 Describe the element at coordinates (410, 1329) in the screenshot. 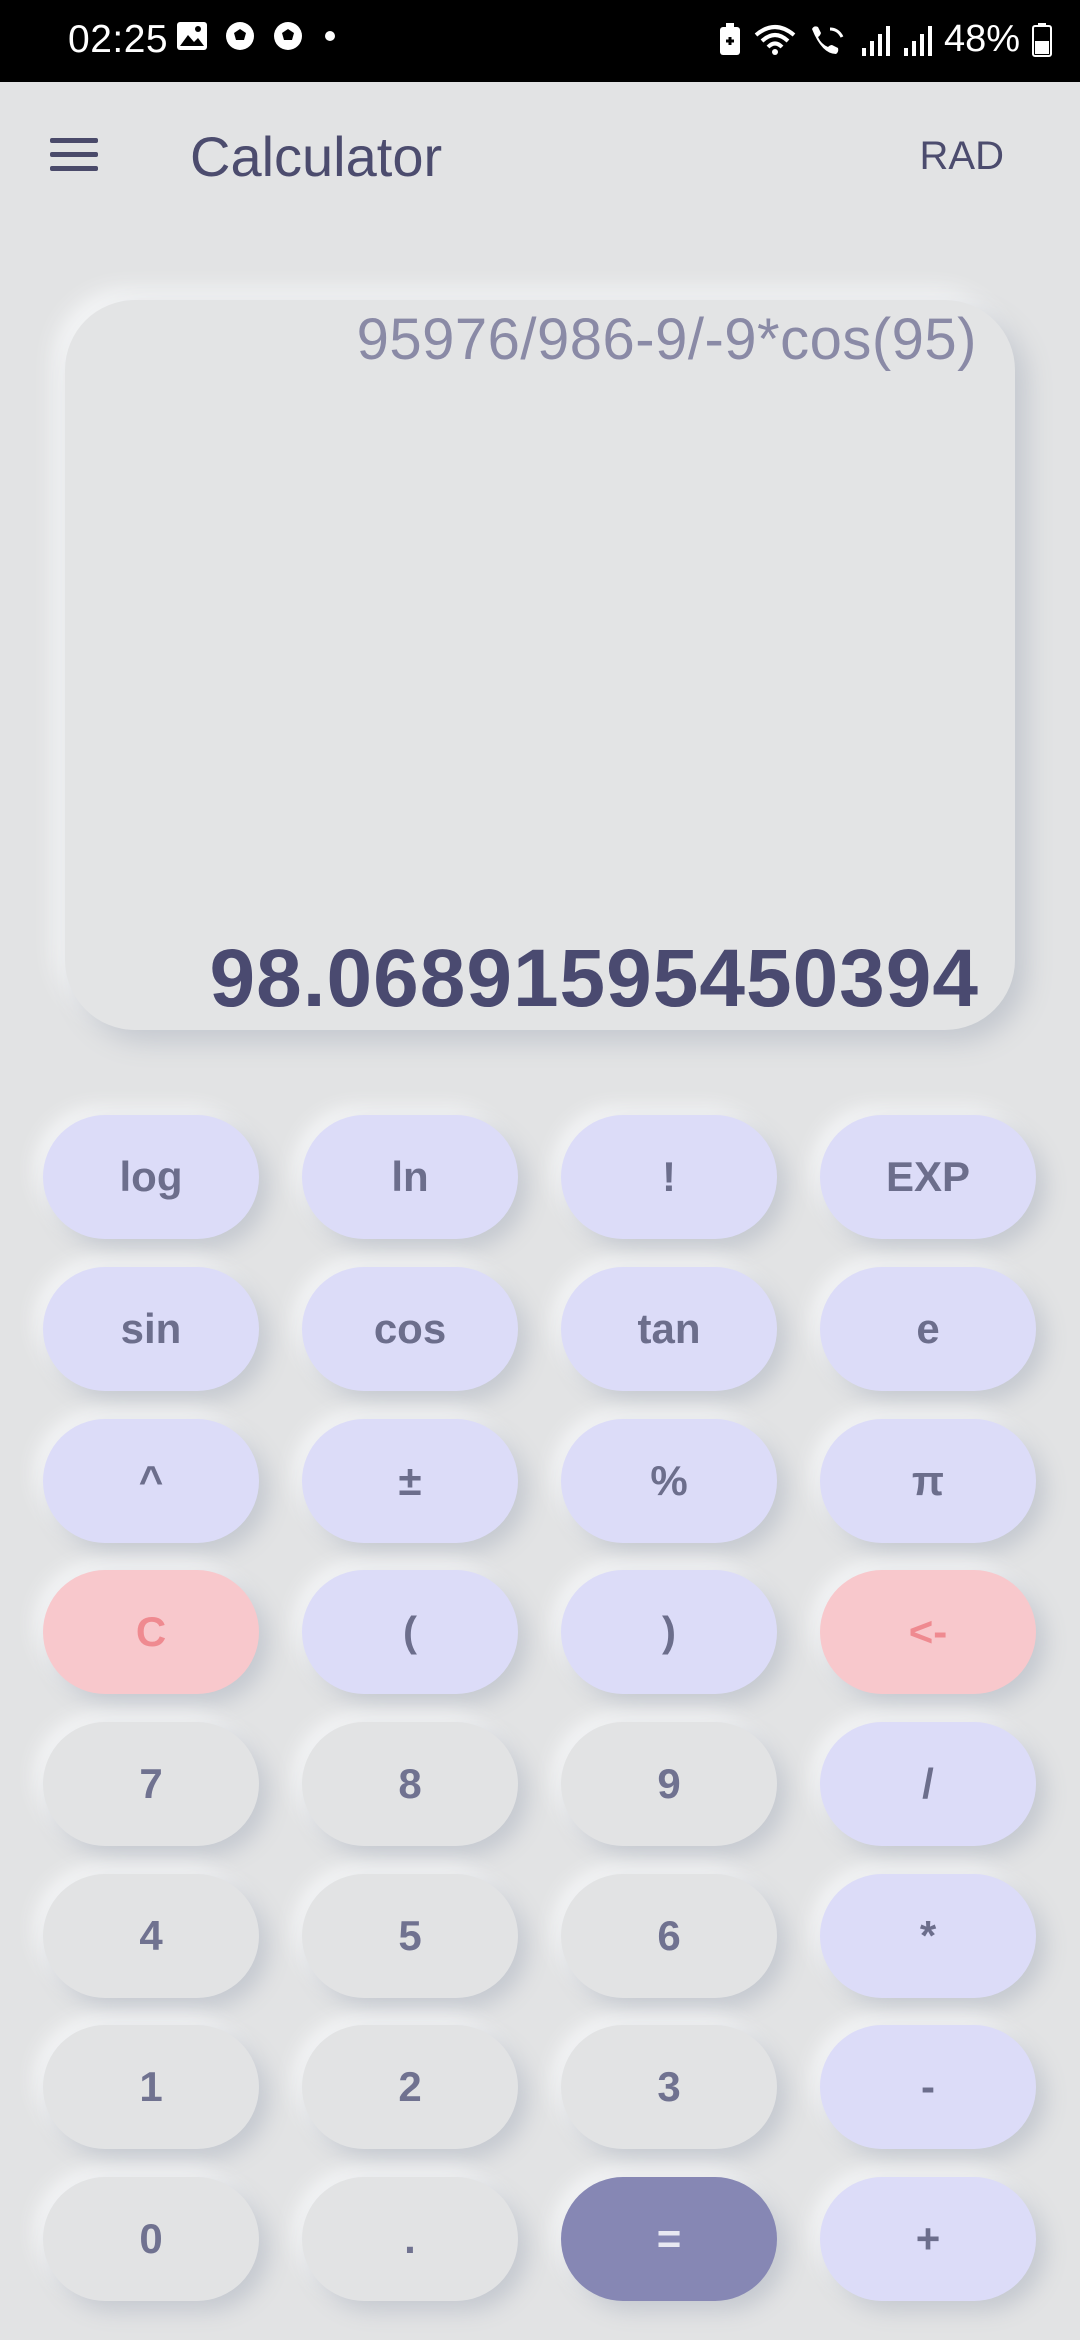

I see `cos-button: cos` at that location.